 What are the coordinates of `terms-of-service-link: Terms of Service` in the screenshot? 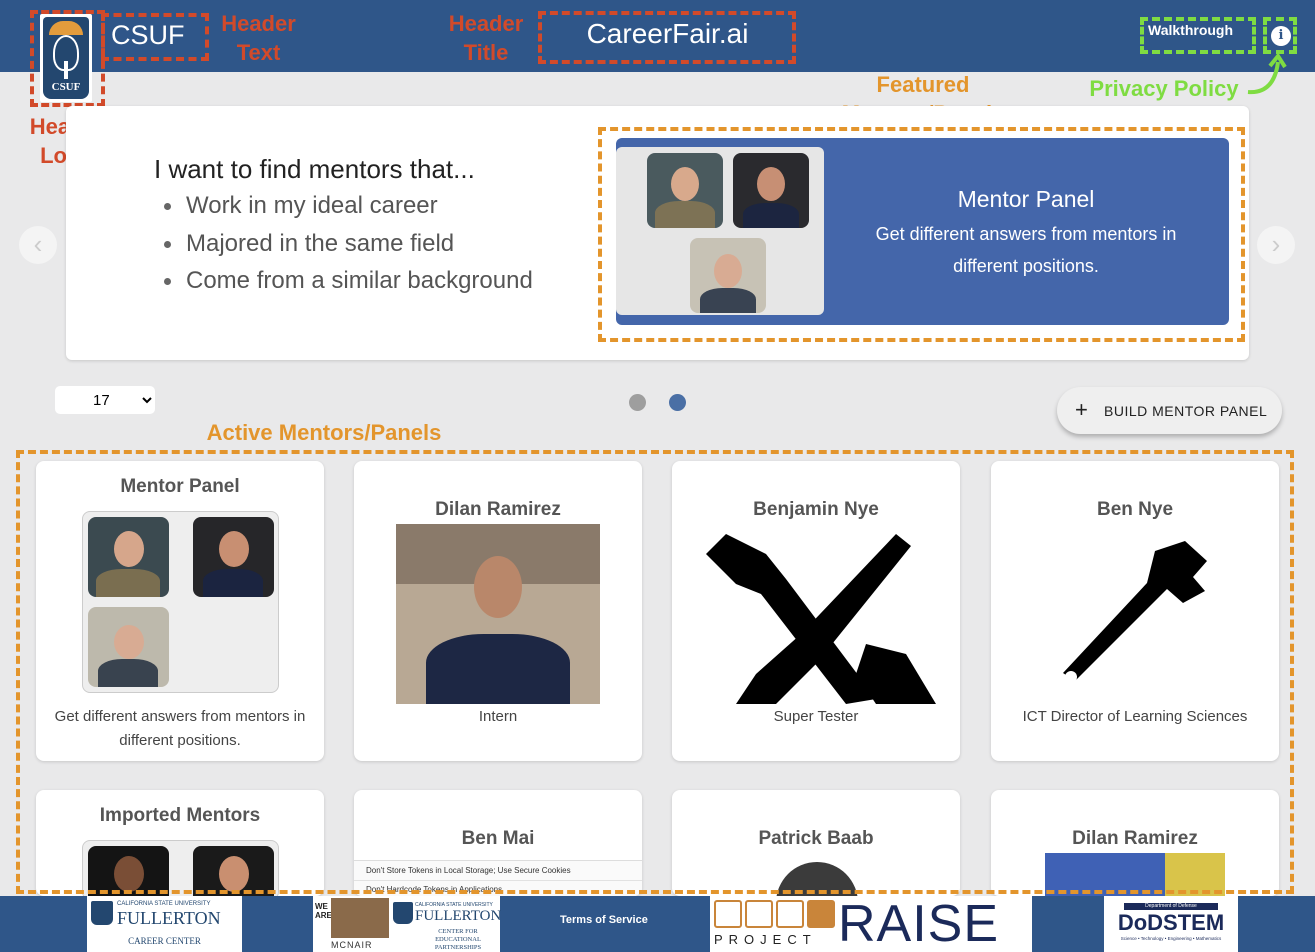 It's located at (604, 920).